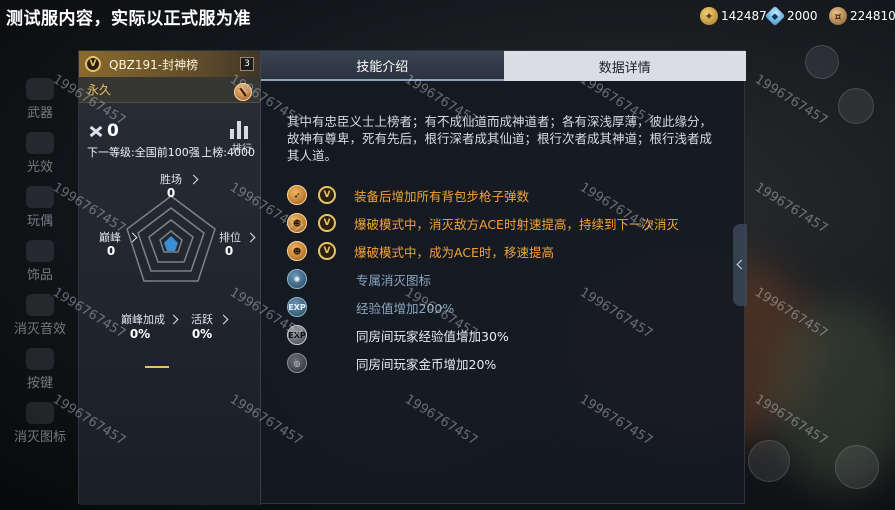  Describe the element at coordinates (202, 319) in the screenshot. I see `stat-active-label: 活跃` at that location.